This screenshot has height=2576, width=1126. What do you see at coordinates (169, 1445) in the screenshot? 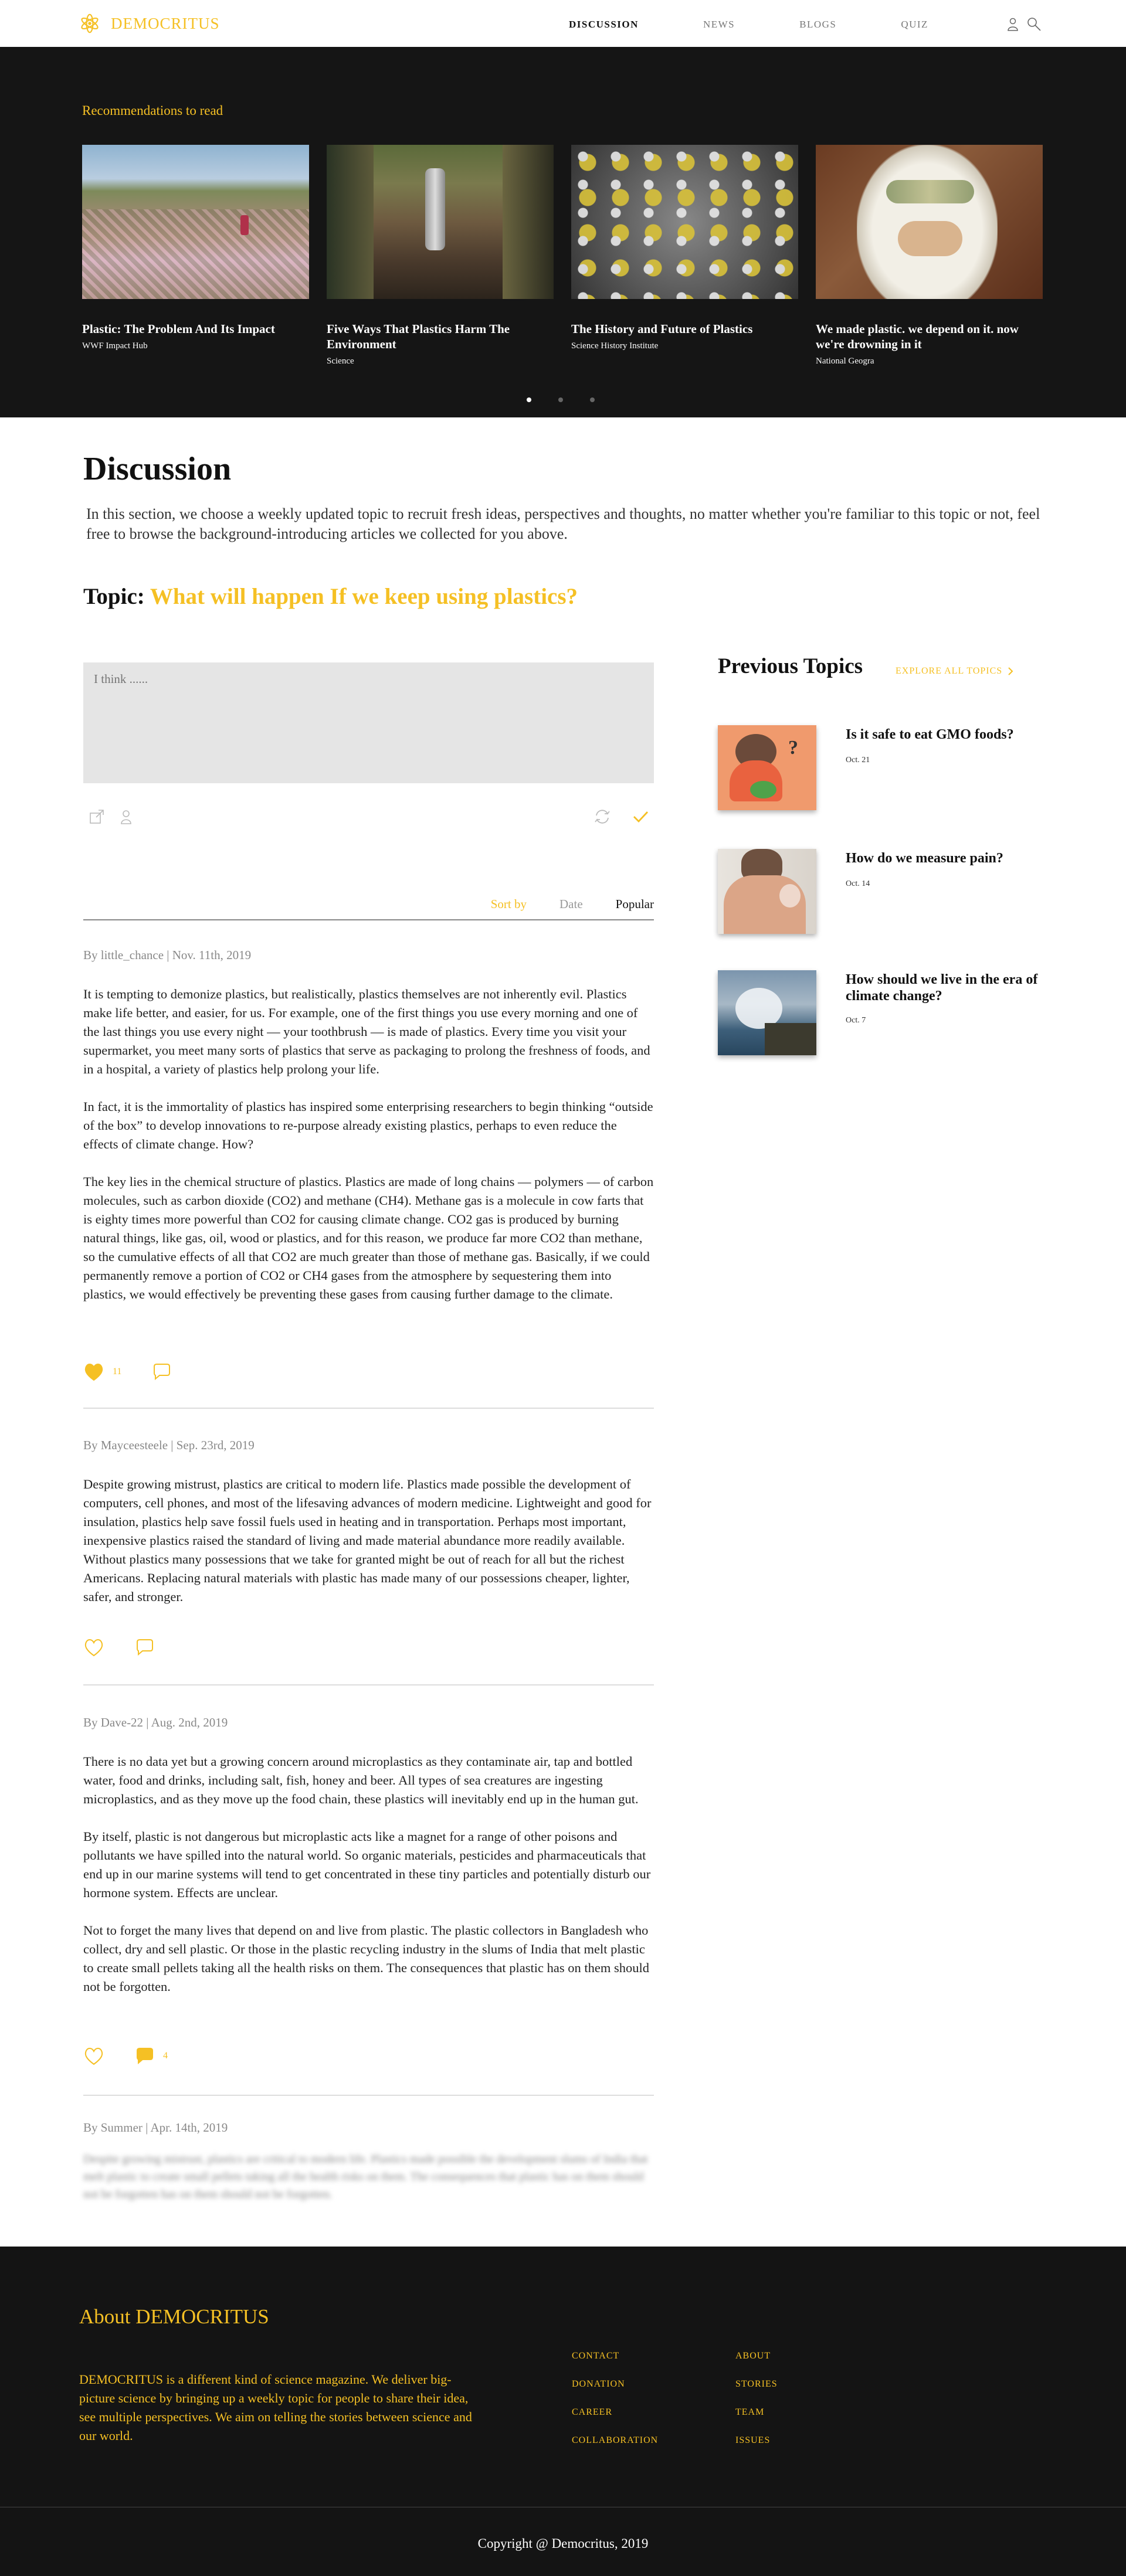
I see `comment-author: By Mayceesteele | Sep. 23rd, 2019` at bounding box center [169, 1445].